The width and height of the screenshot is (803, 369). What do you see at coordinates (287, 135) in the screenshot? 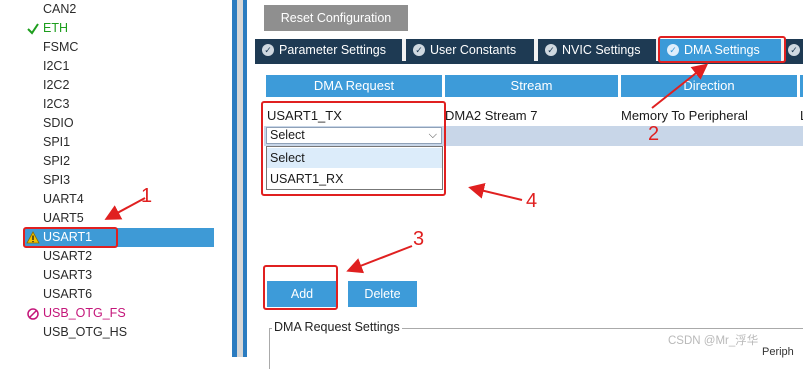
I see `select-value: Select` at bounding box center [287, 135].